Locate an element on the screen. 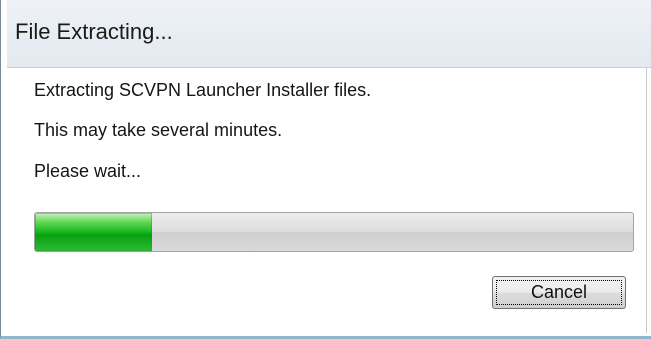 The image size is (651, 339). duration-message: This may take several minutes. is located at coordinates (158, 130).